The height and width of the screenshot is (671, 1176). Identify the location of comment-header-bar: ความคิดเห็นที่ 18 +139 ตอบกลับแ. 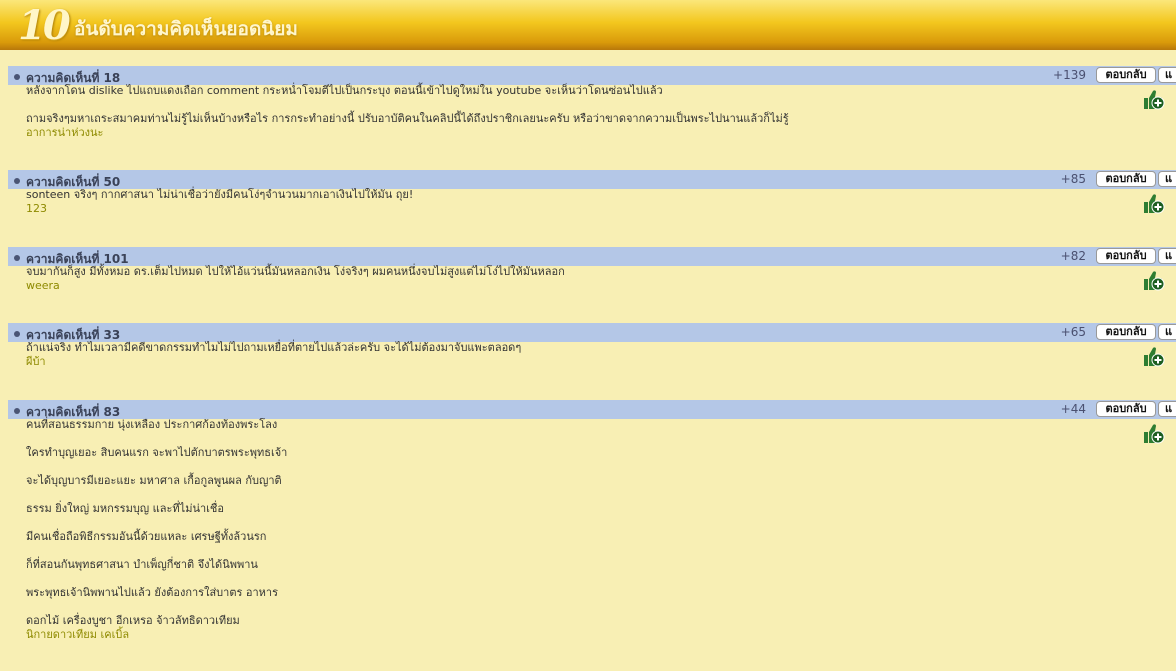
(592, 75).